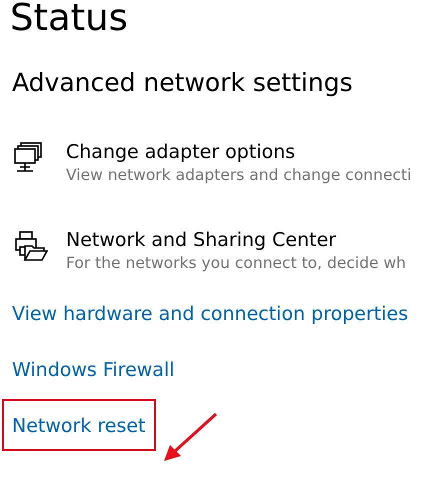 The image size is (445, 499). What do you see at coordinates (93, 370) in the screenshot?
I see `settings-link: Windows Firewall` at bounding box center [93, 370].